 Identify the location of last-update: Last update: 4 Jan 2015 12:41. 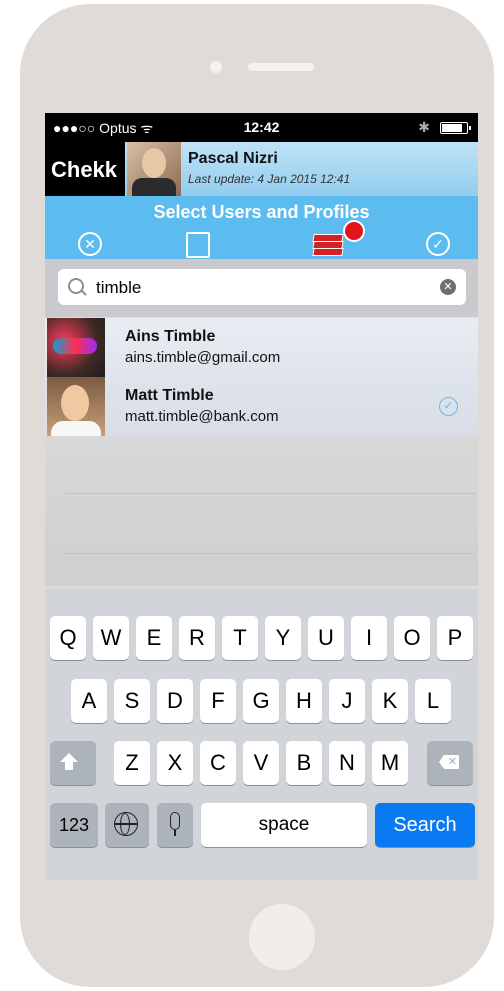
(269, 179).